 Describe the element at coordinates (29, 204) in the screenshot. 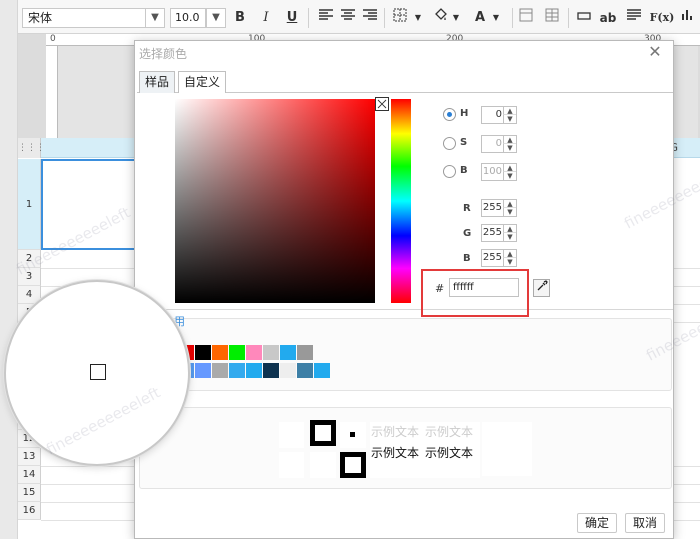

I see `row-header: 1` at that location.